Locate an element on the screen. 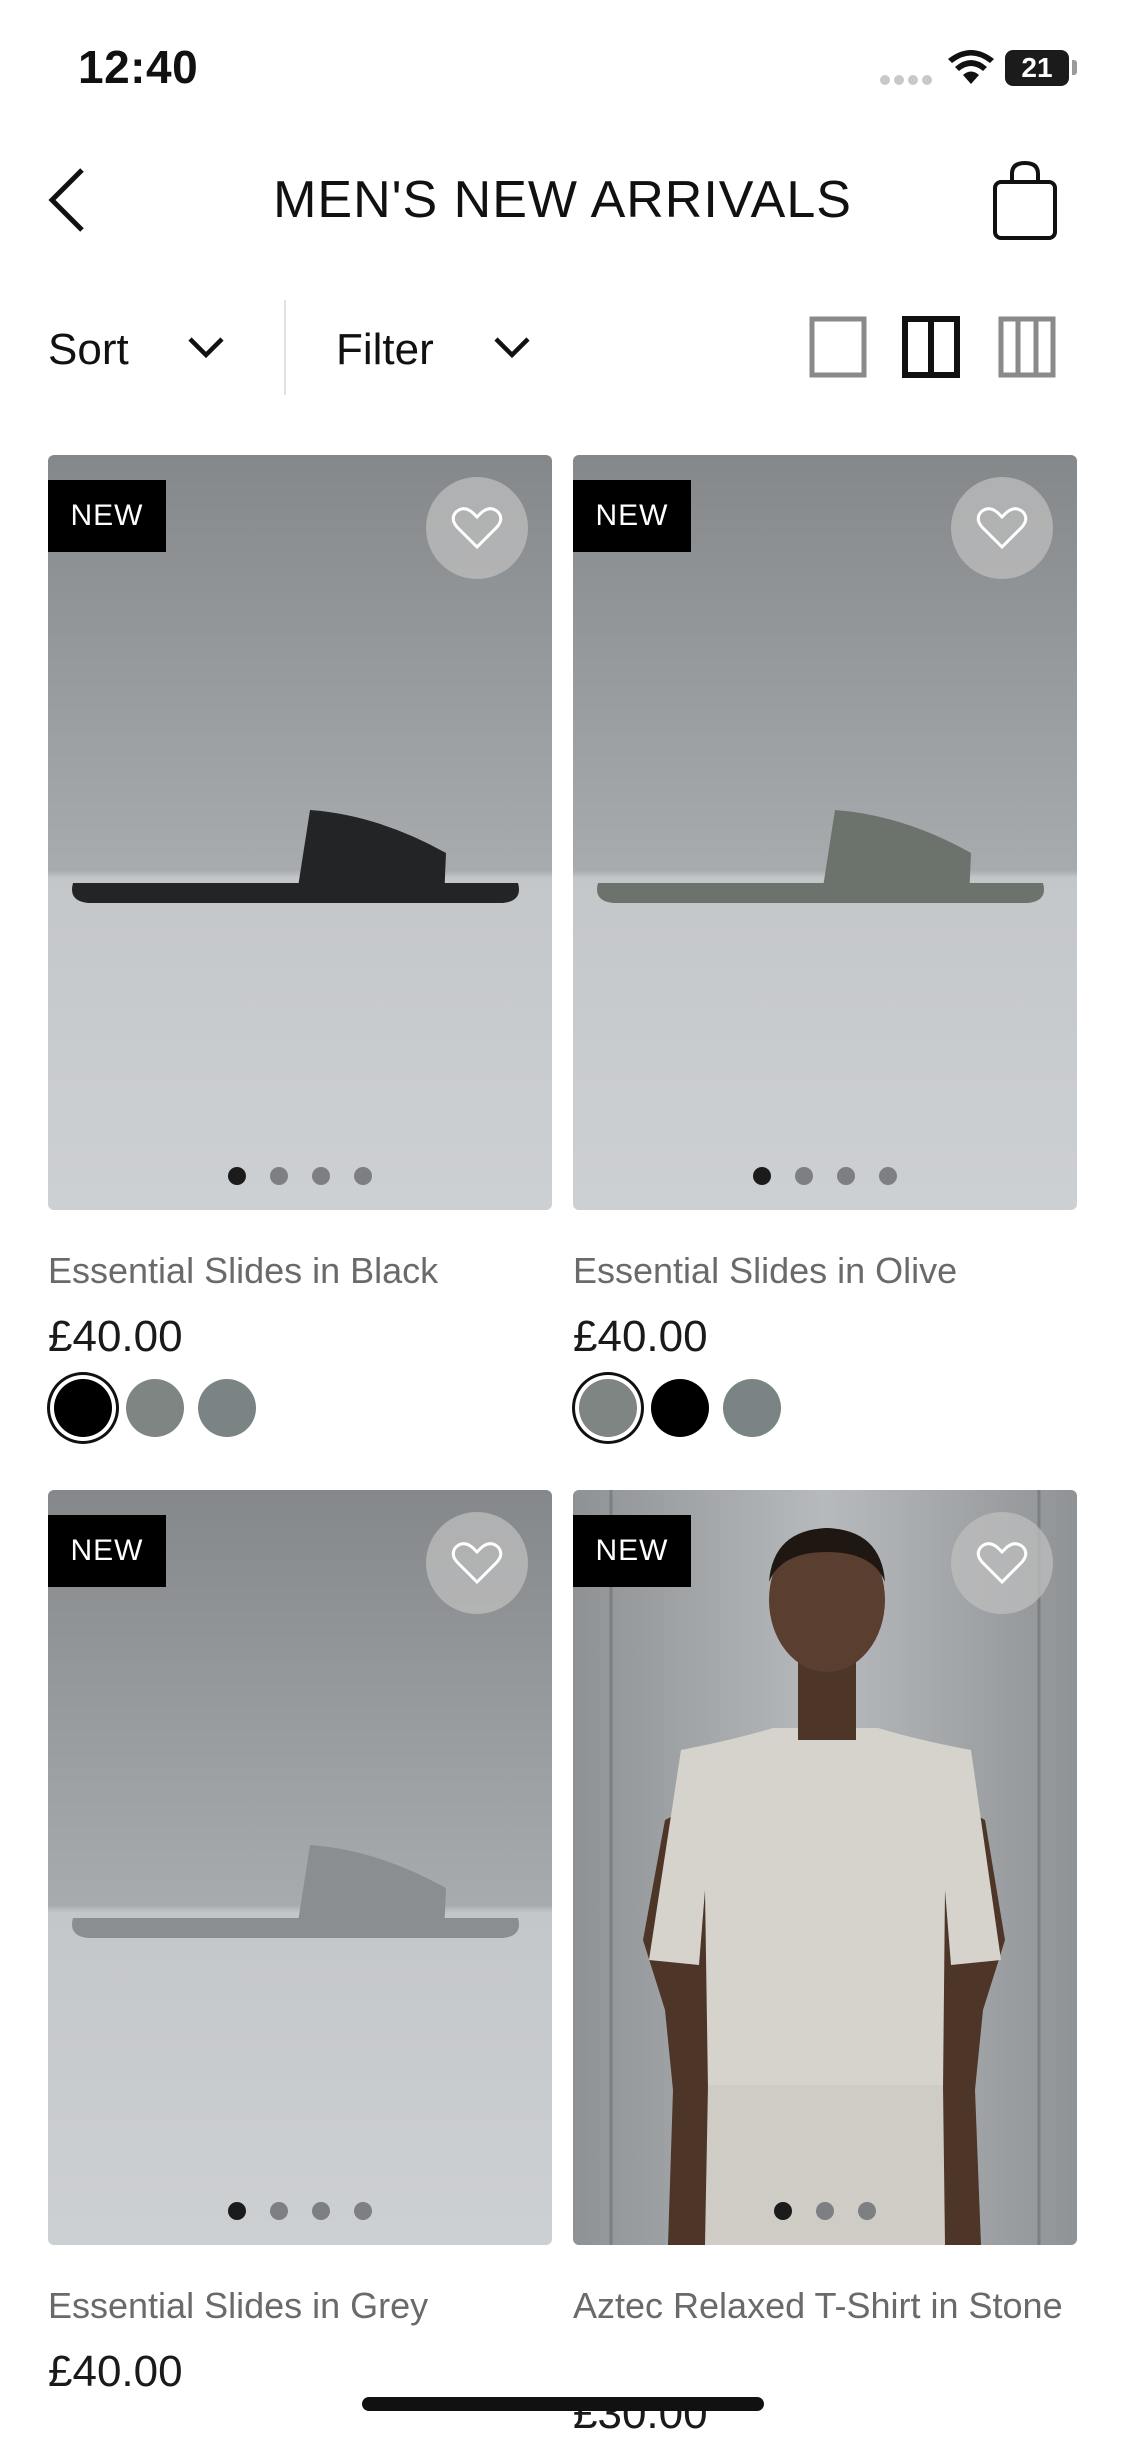  top-nav: MEN'S NEW ARRIVALS is located at coordinates (562, 200).